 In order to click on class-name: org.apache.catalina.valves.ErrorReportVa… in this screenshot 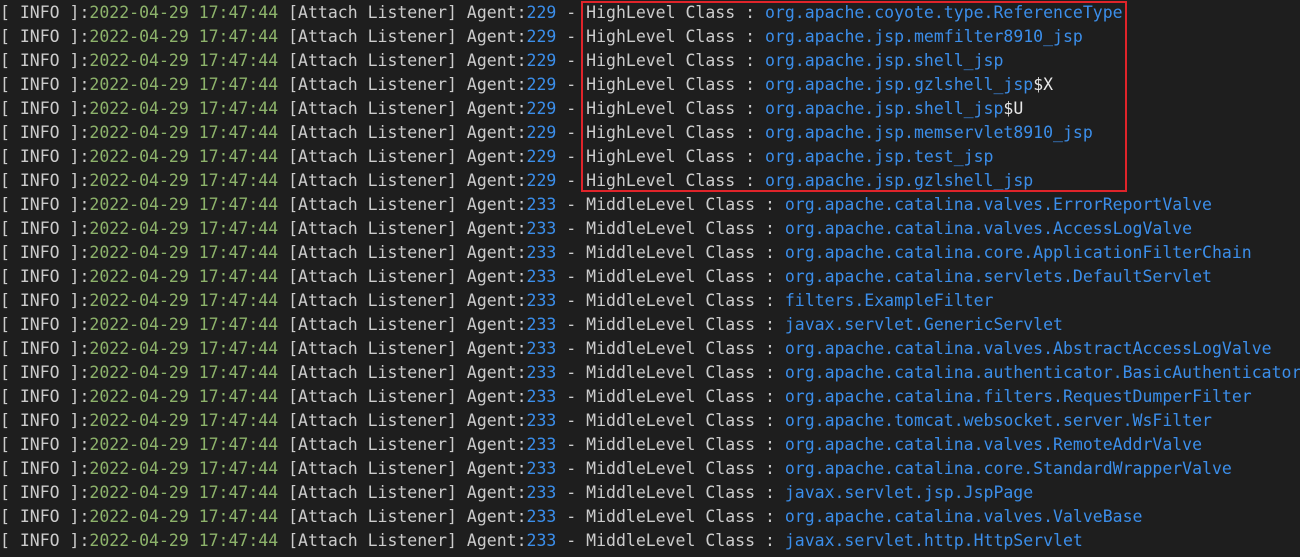, I will do `click(998, 204)`.